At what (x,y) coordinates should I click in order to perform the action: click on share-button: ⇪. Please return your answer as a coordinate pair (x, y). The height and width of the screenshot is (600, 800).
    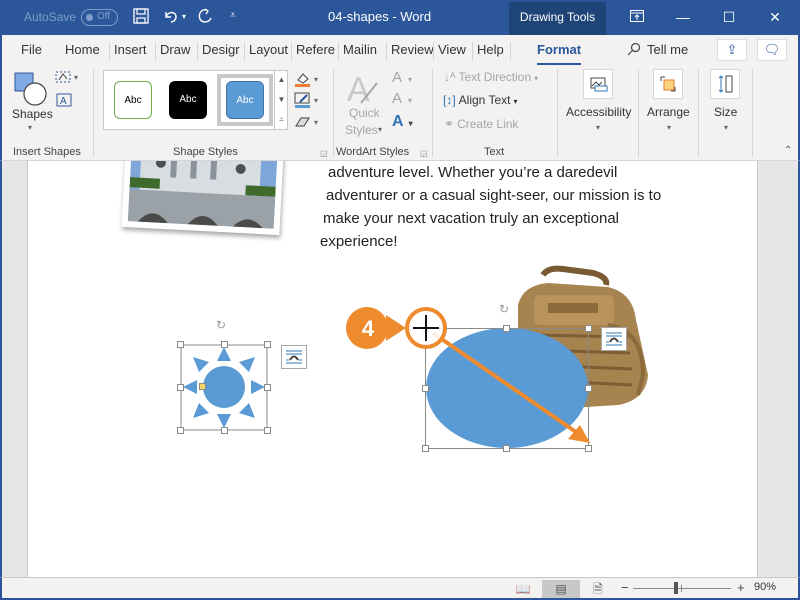
    Looking at the image, I should click on (732, 50).